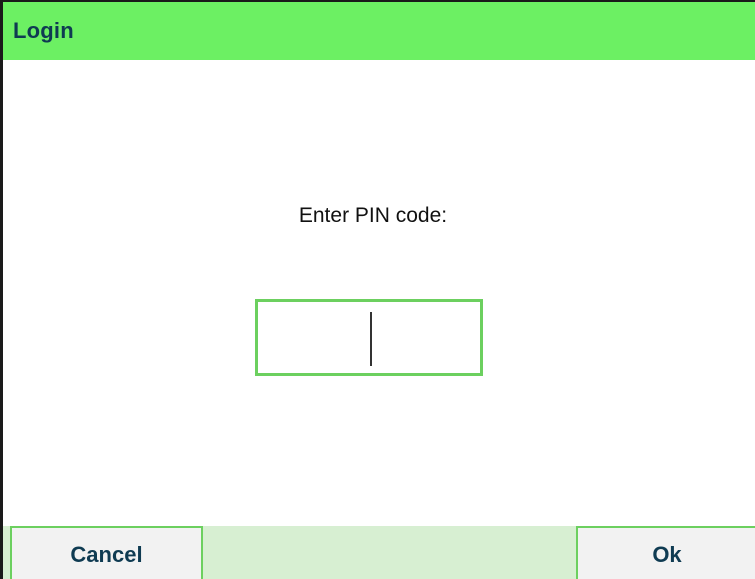  I want to click on cancel-button-label: Cancel, so click(106, 554).